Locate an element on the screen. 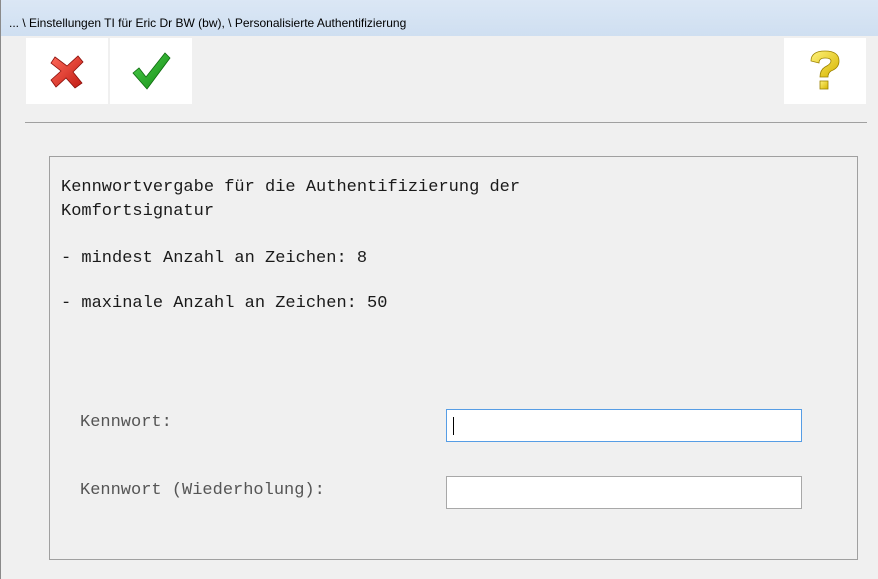 The height and width of the screenshot is (579, 878). info-text-line2: Komfortsignatur is located at coordinates (138, 211).